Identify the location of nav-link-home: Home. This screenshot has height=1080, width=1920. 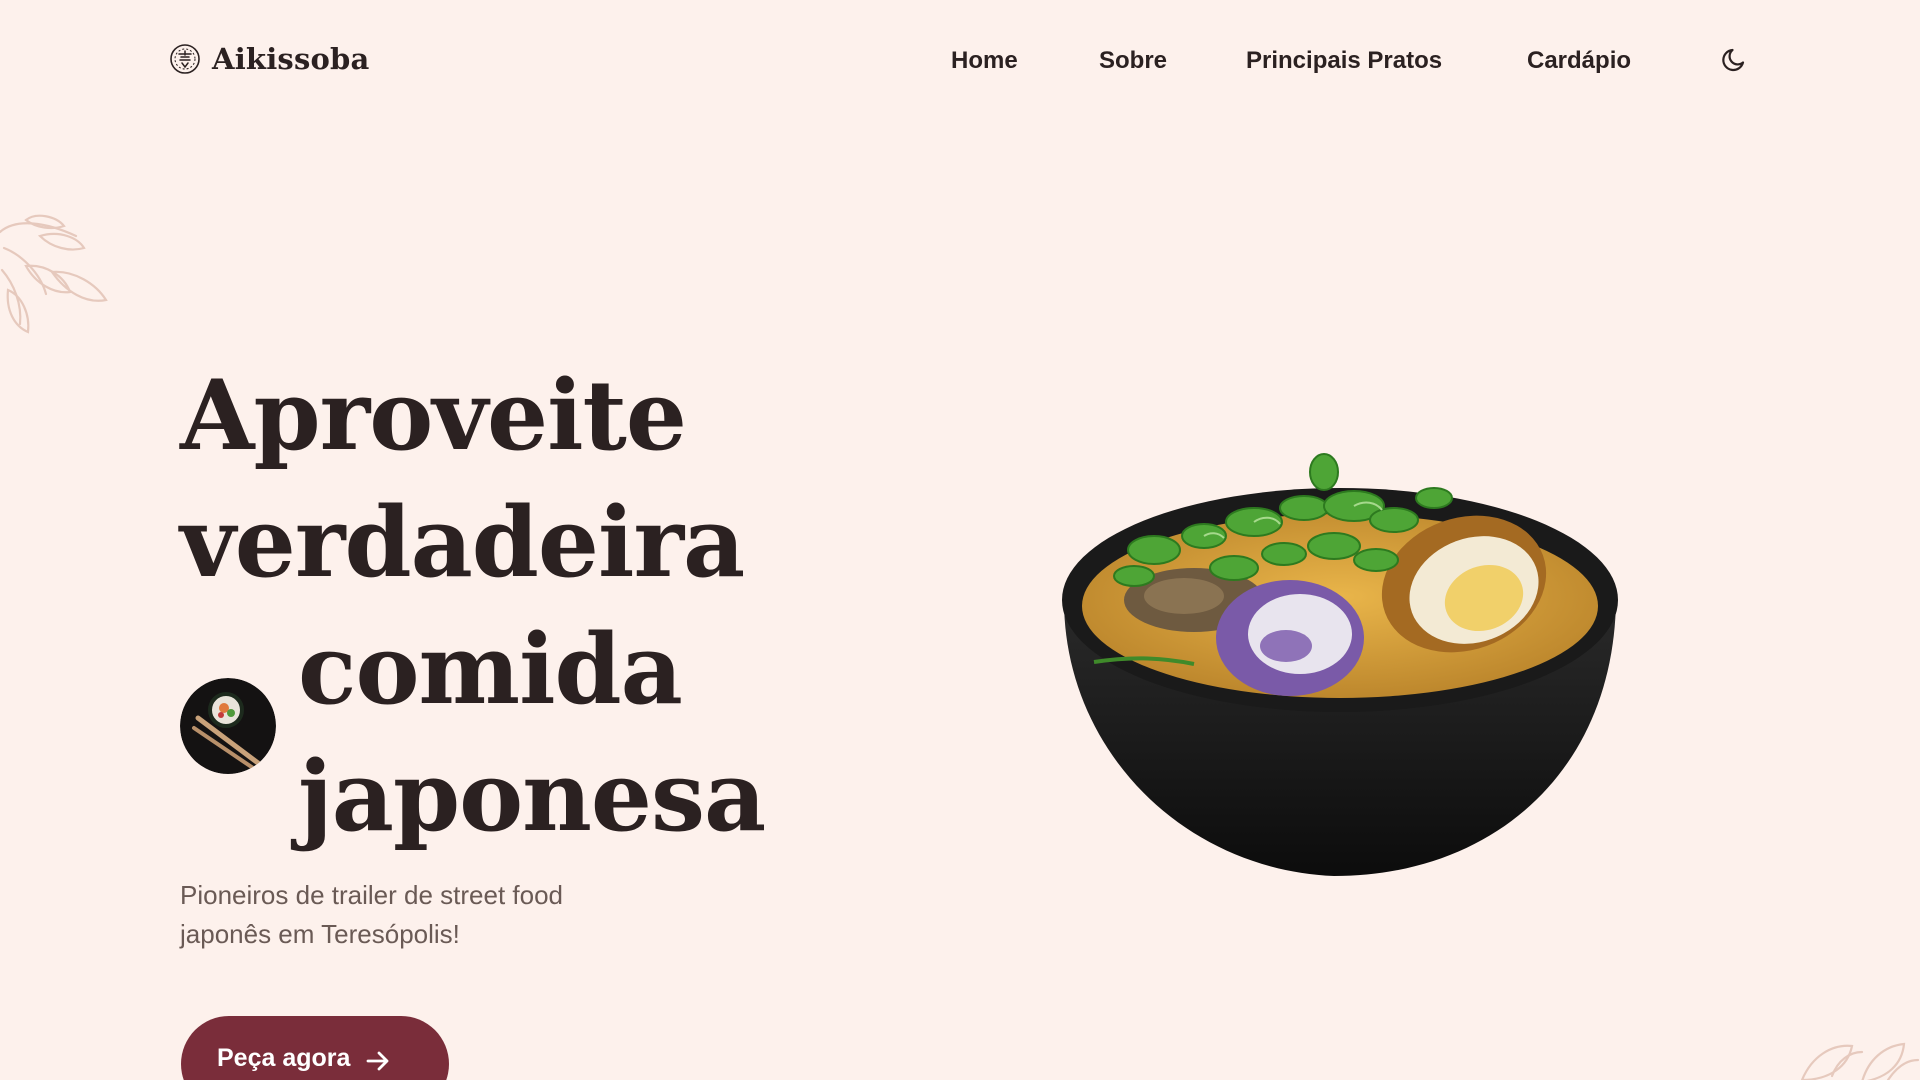
(984, 61).